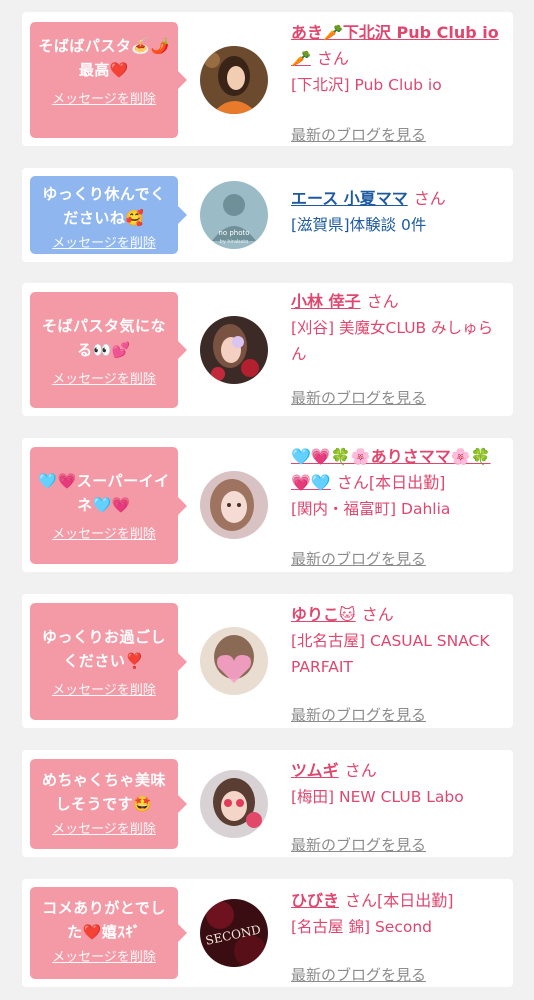 The width and height of the screenshot is (534, 1000). I want to click on shop-label: [名古屋 錦] Second, so click(361, 927).